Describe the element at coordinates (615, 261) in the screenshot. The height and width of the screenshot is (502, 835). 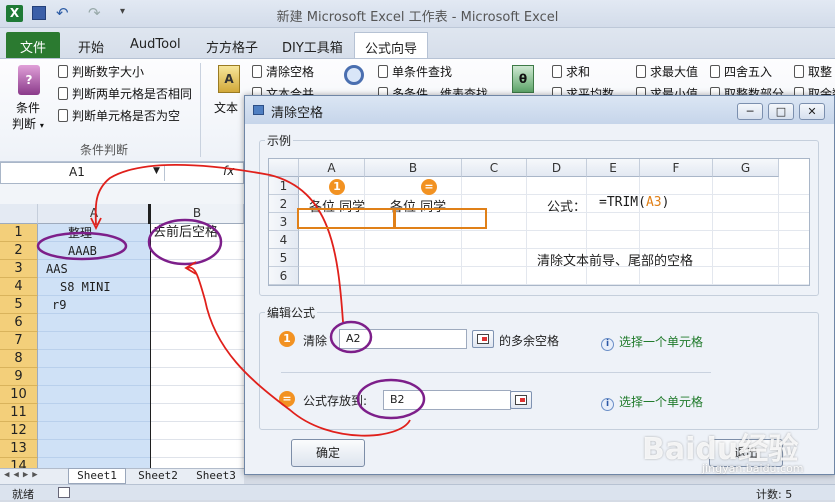
I see `example-note: 清除文本前导、尾部的空格` at that location.